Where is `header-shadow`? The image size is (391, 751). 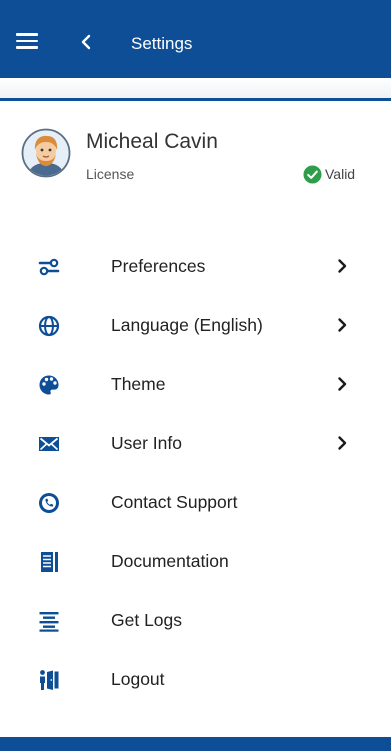
header-shadow is located at coordinates (195, 88).